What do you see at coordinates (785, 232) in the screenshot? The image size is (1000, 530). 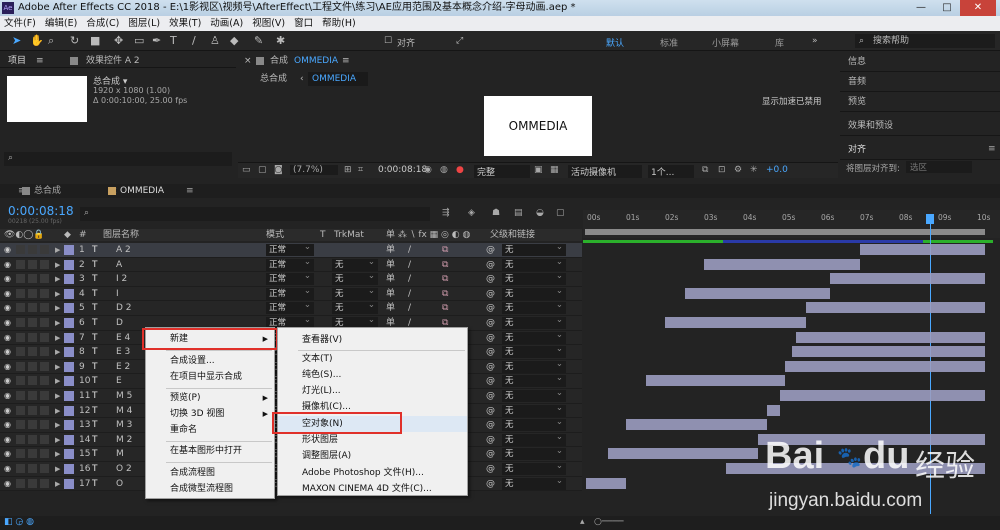 I see `work-area-bar` at bounding box center [785, 232].